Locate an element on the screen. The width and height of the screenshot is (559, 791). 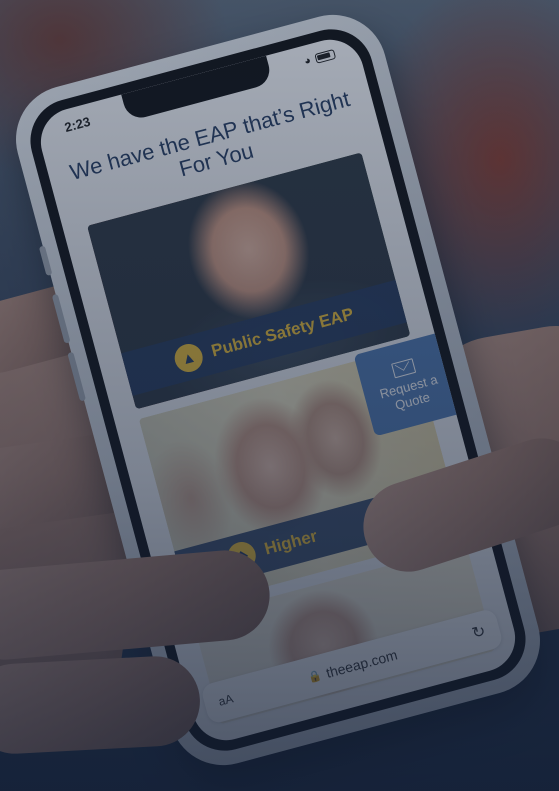
card-label: Public Safety EAP is located at coordinates (282, 332).